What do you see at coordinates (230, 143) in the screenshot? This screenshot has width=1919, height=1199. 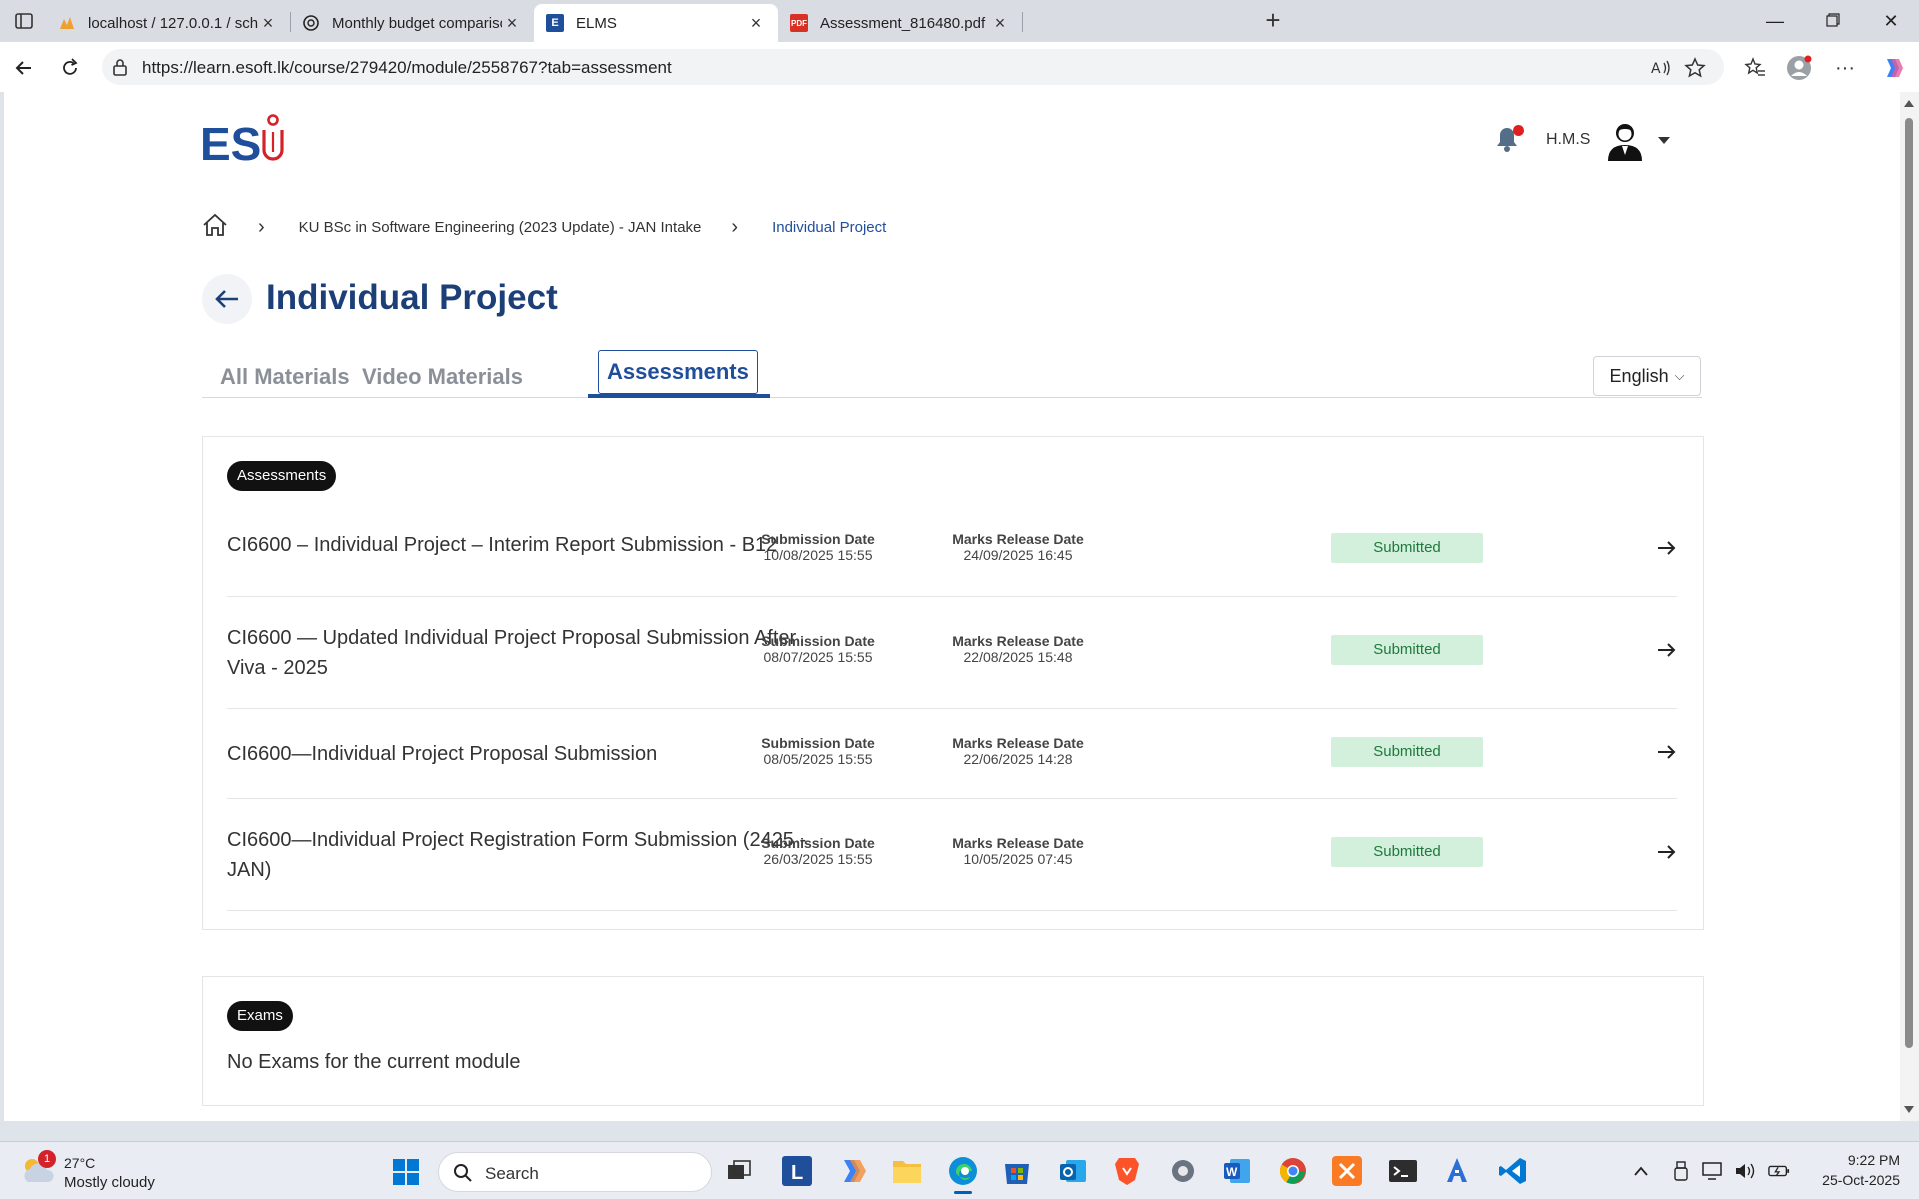 I see `svg-text: ES` at bounding box center [230, 143].